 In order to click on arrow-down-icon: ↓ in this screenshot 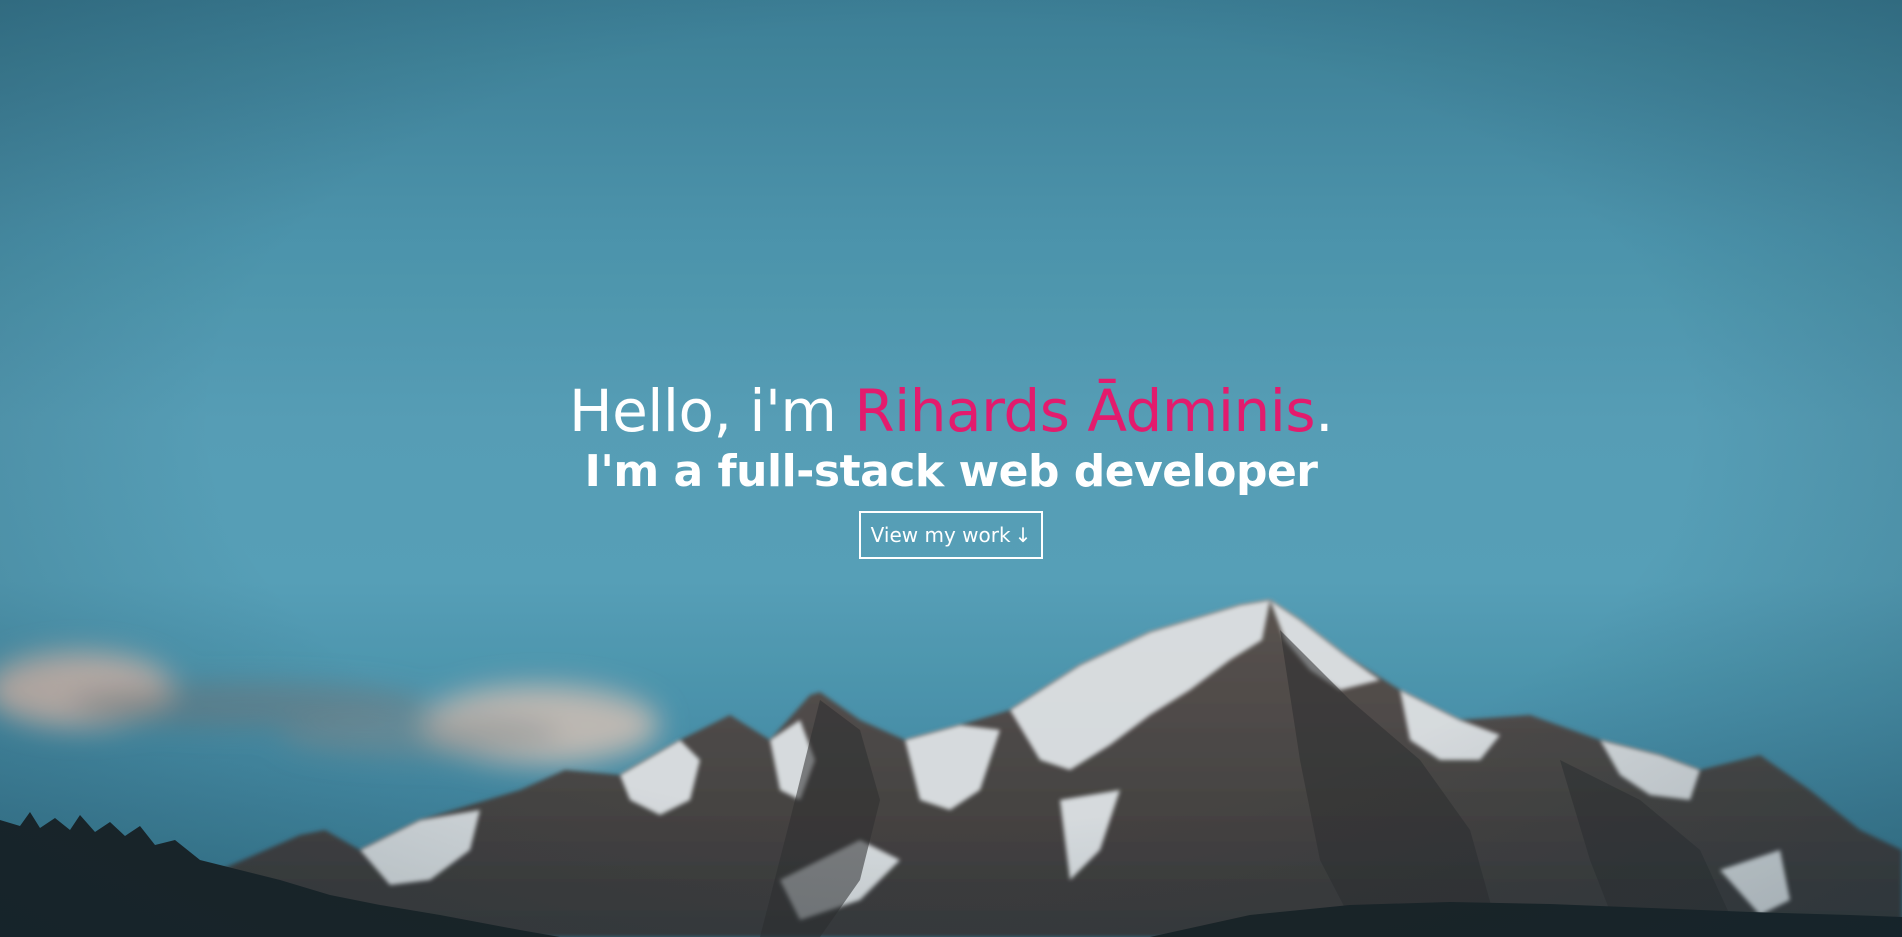, I will do `click(1023, 535)`.